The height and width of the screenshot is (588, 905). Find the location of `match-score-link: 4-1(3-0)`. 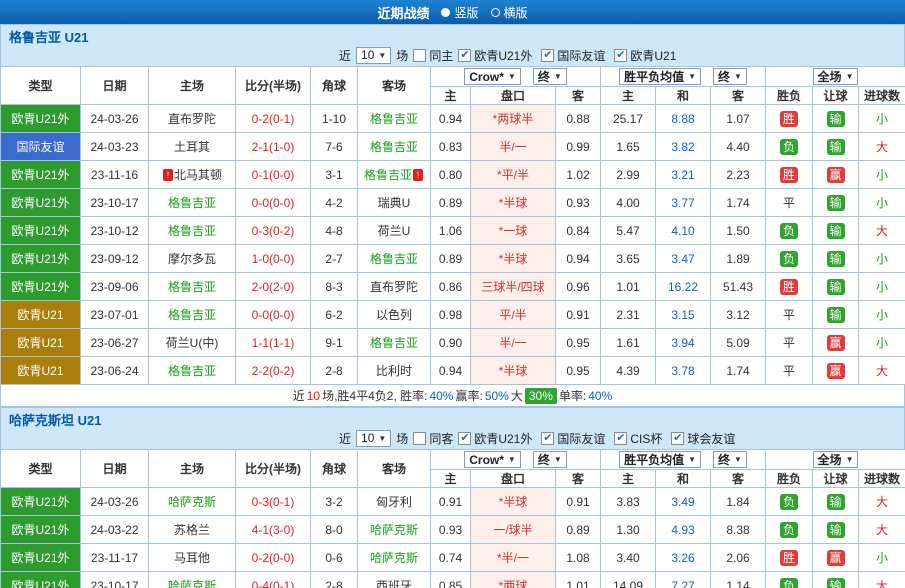

match-score-link: 4-1(3-0) is located at coordinates (273, 529).